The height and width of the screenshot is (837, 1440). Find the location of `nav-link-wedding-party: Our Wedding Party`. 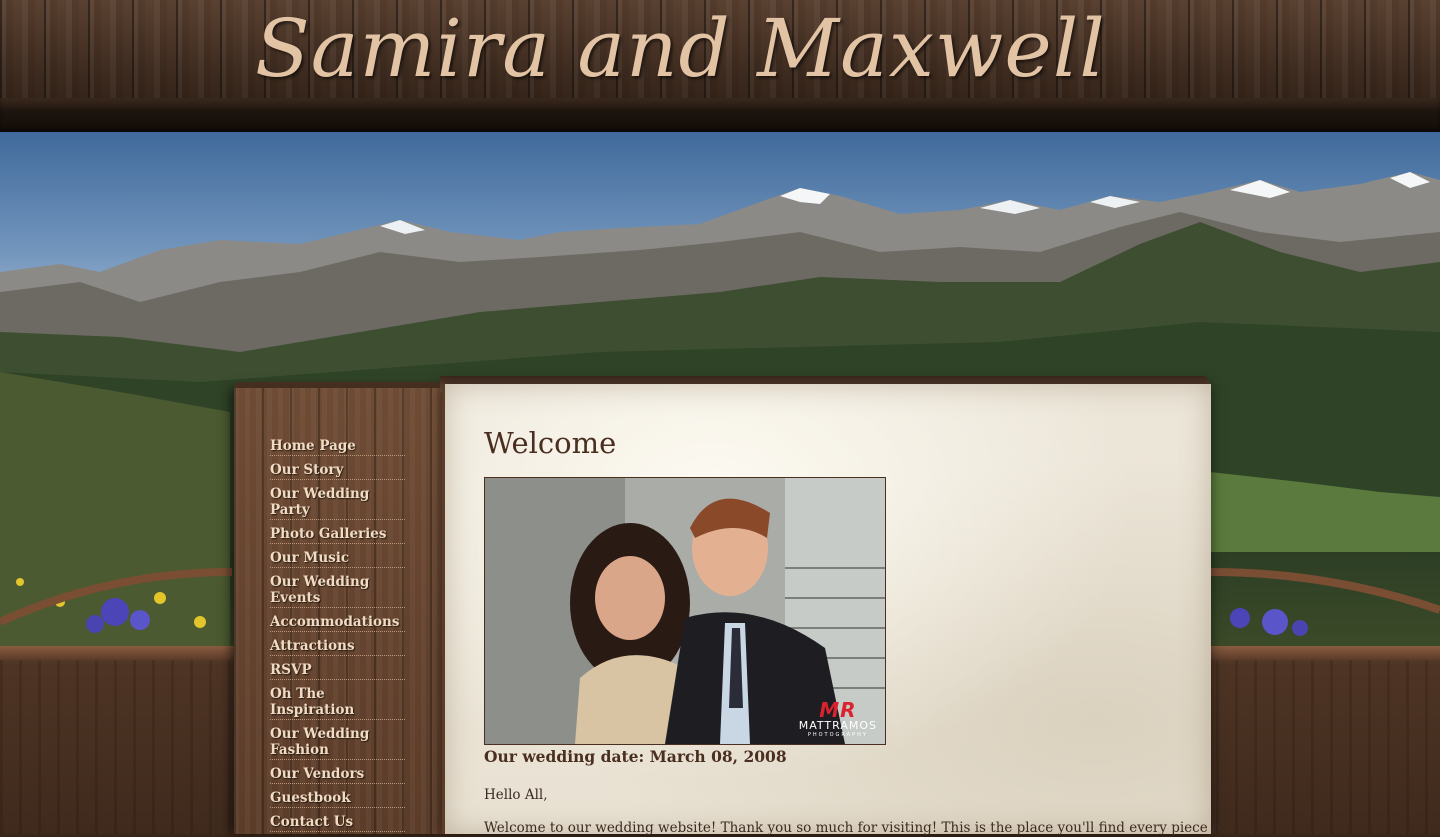

nav-link-wedding-party: Our Wedding Party is located at coordinates (337, 502).